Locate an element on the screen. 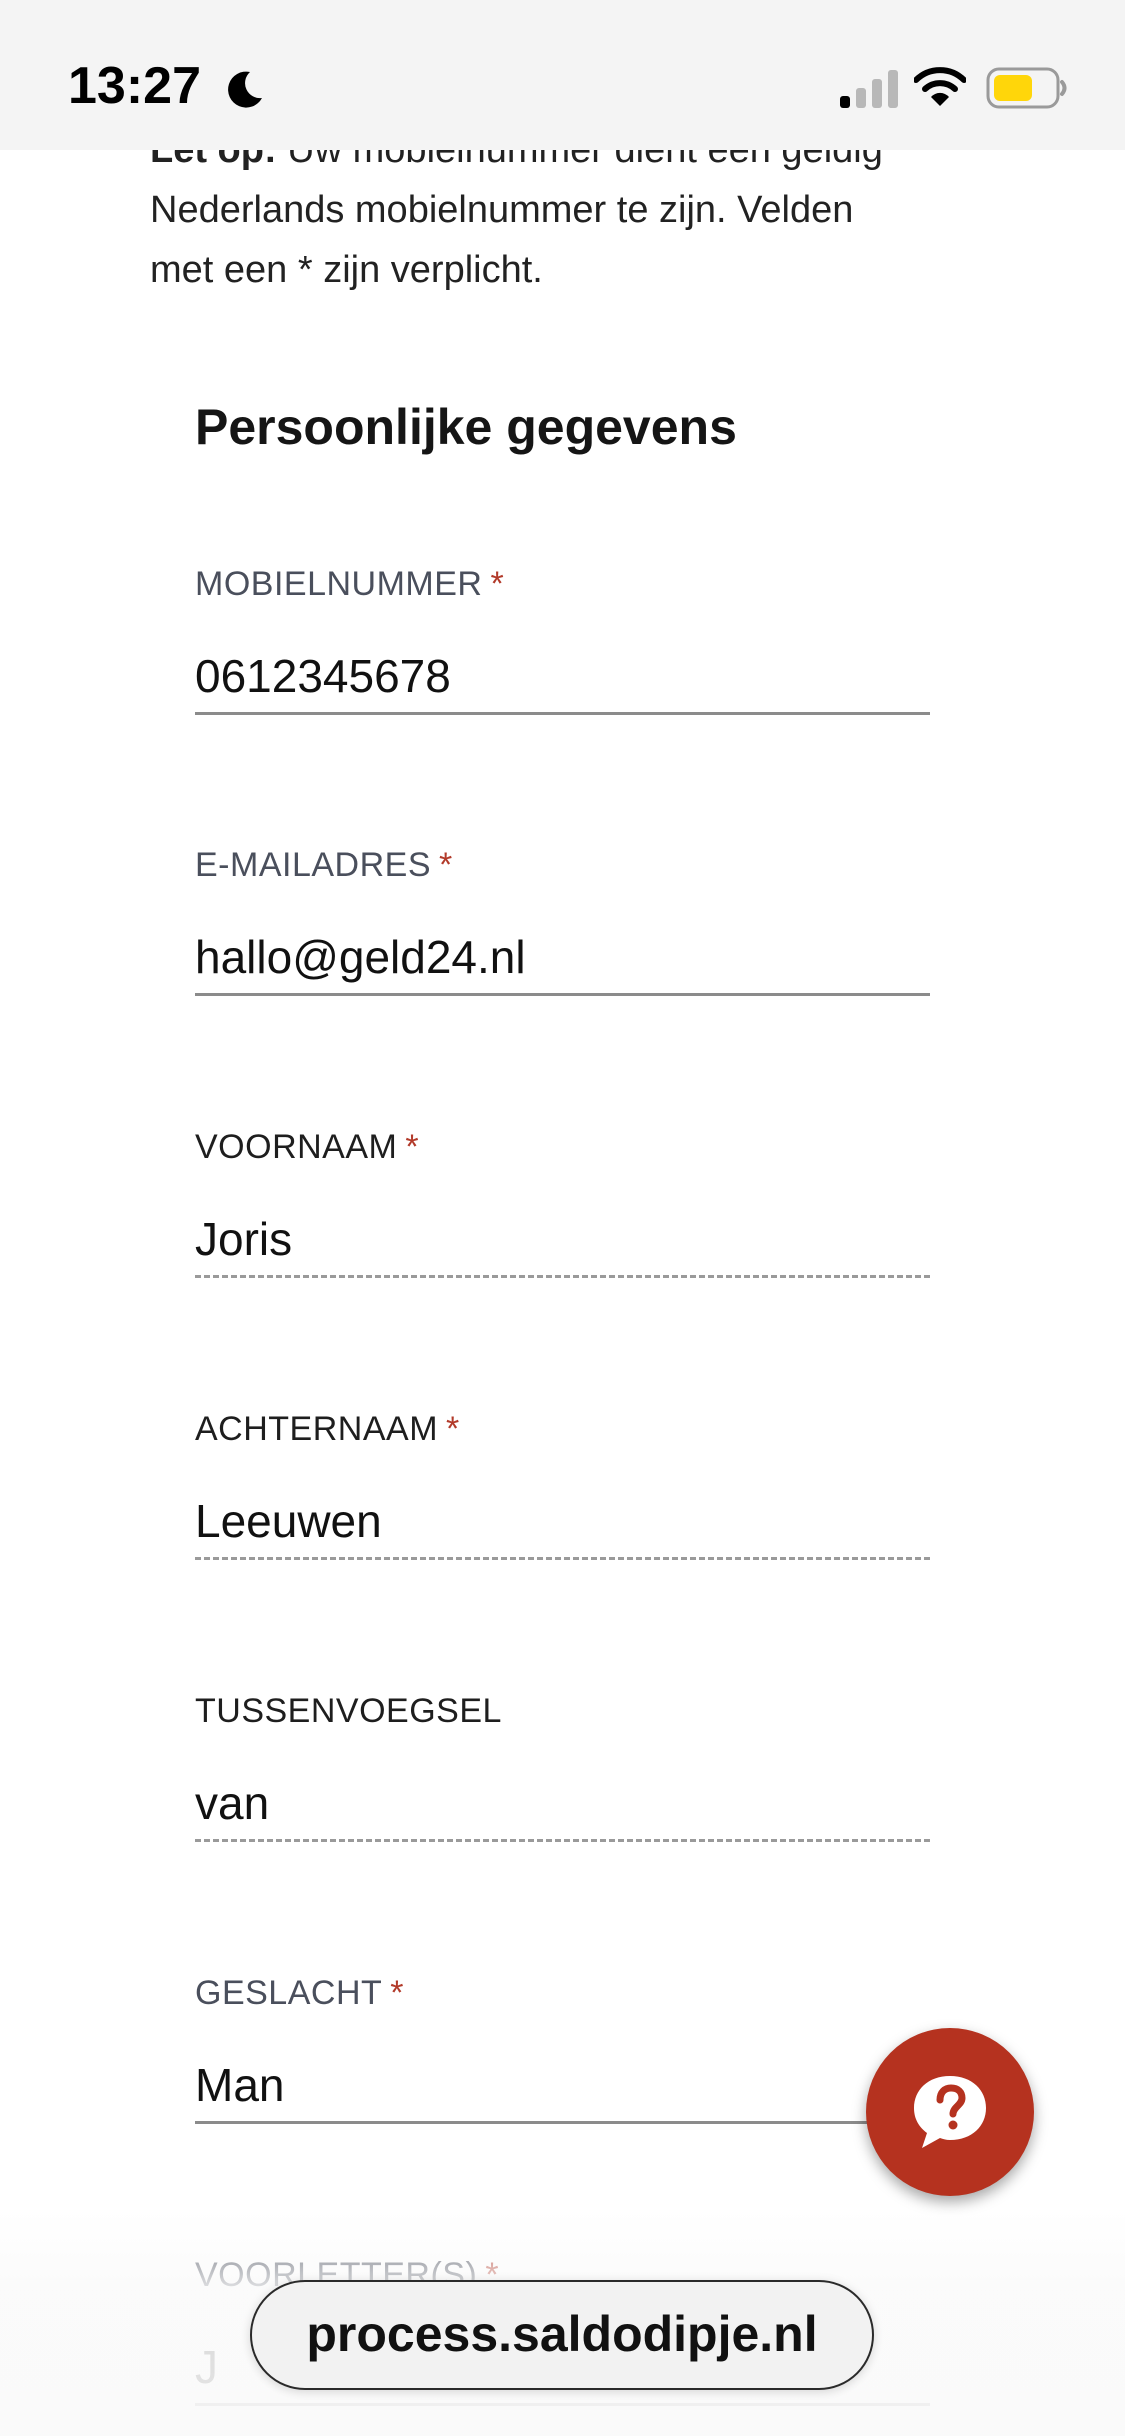  field-label-text: VOORNAAM is located at coordinates (296, 1147).